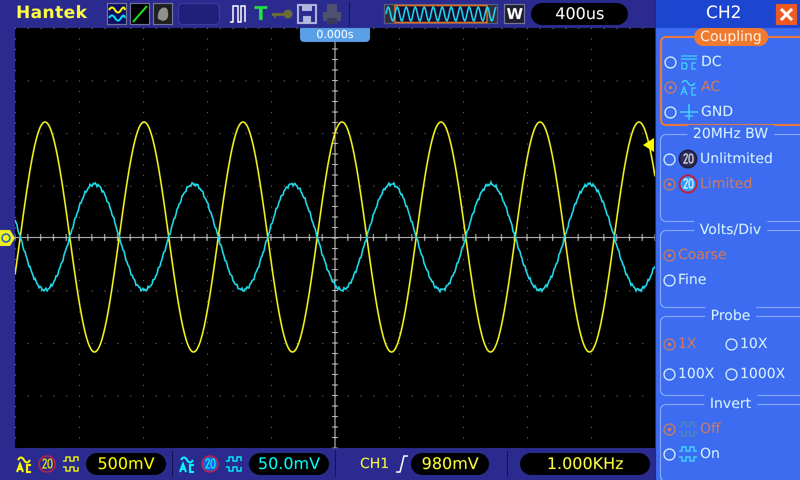  I want to click on ac-coupling-icon, so click(689, 87).